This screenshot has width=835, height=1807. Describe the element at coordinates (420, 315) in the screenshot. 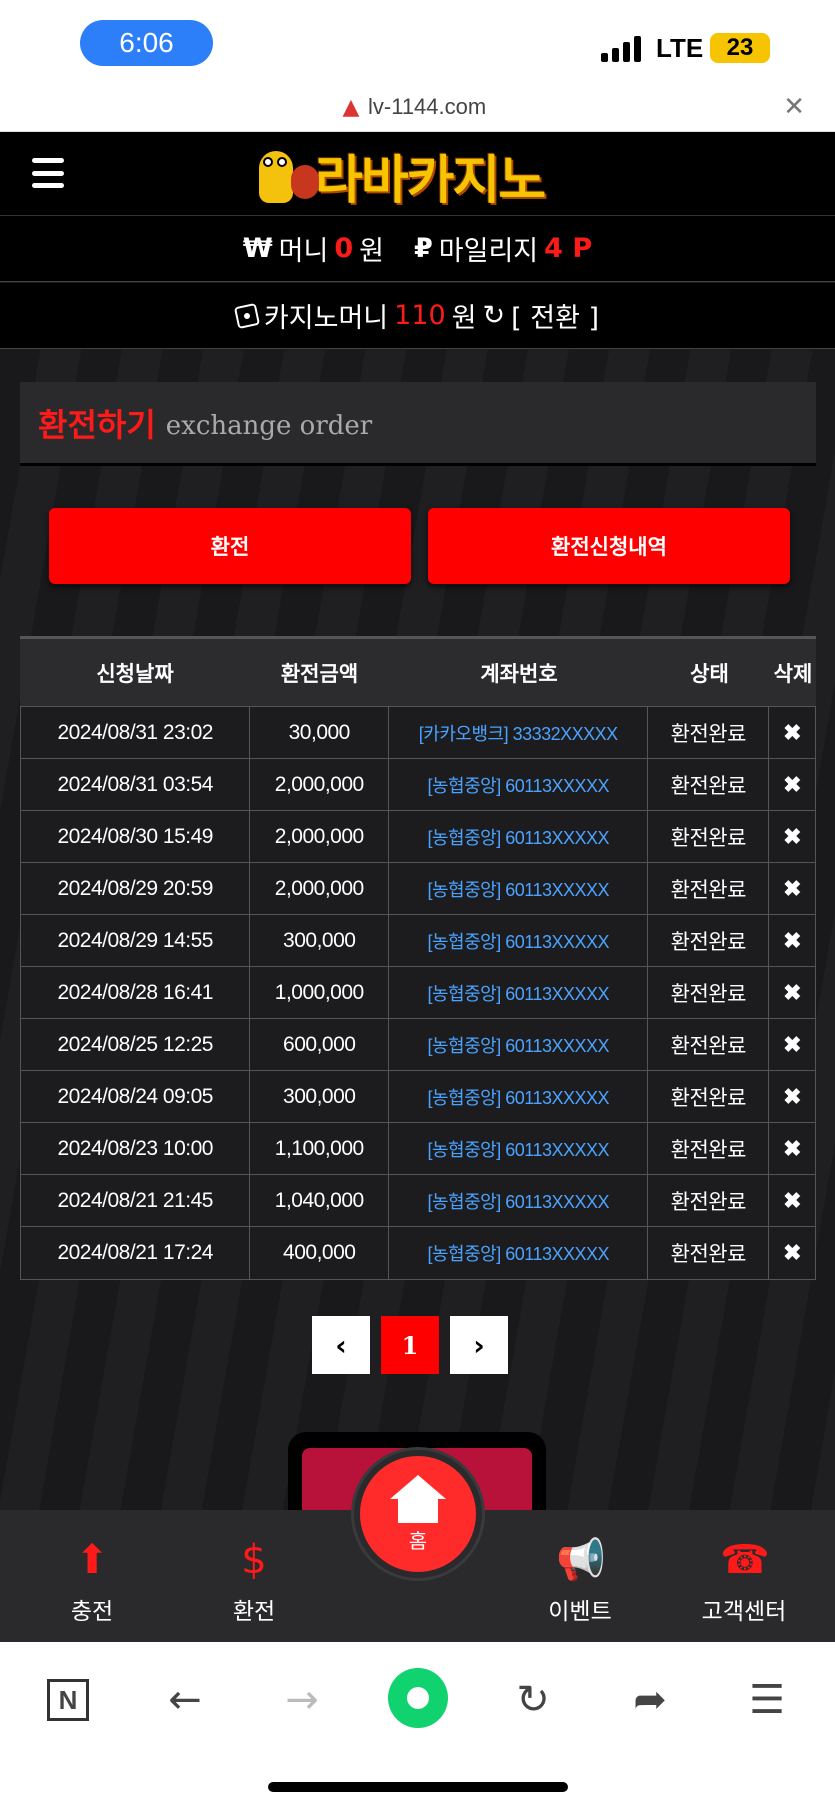

I see `casino-money-value: 110` at that location.